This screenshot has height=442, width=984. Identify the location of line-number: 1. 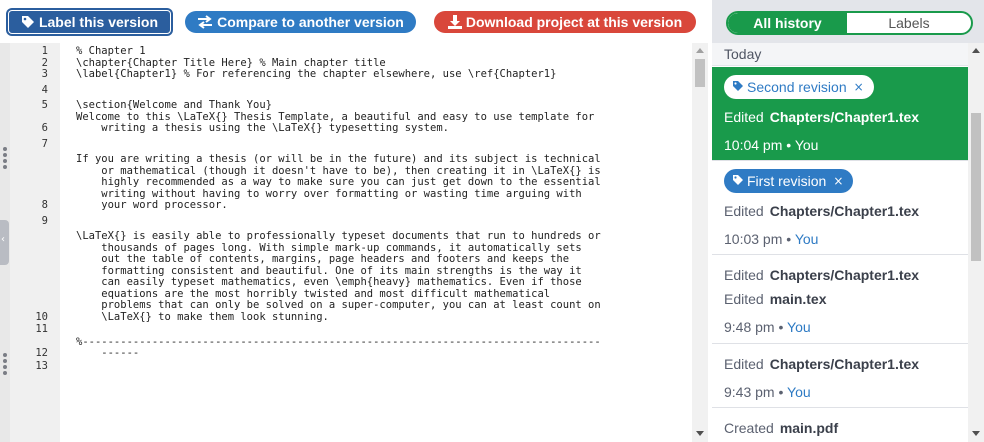
(44, 51).